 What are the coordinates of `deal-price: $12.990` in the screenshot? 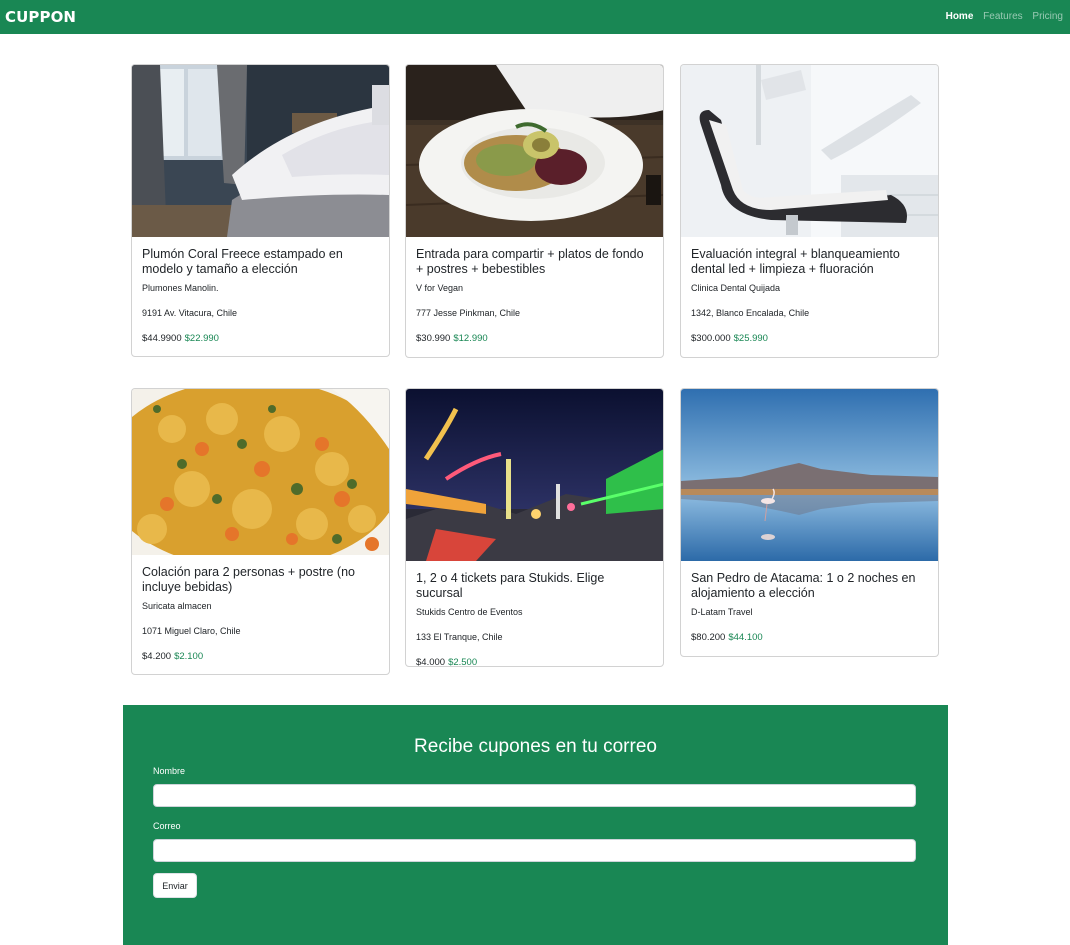 It's located at (470, 338).